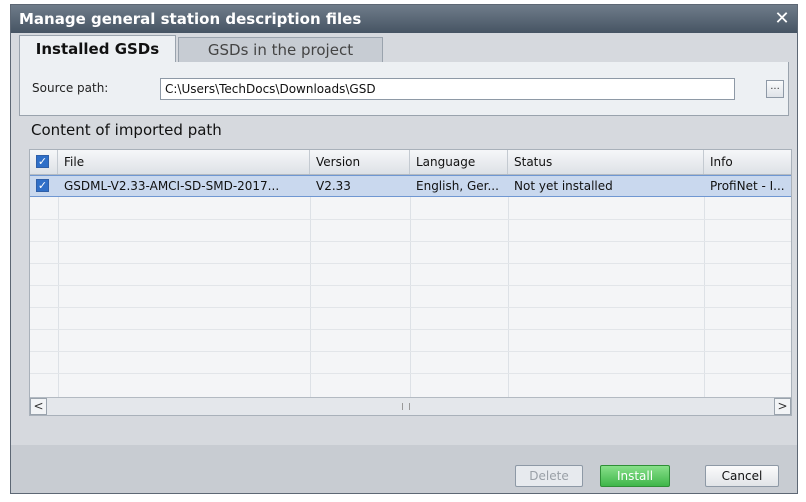 This screenshot has height=502, width=806. Describe the element at coordinates (404, 19) in the screenshot. I see `dialog-title: Manage general station description files` at that location.